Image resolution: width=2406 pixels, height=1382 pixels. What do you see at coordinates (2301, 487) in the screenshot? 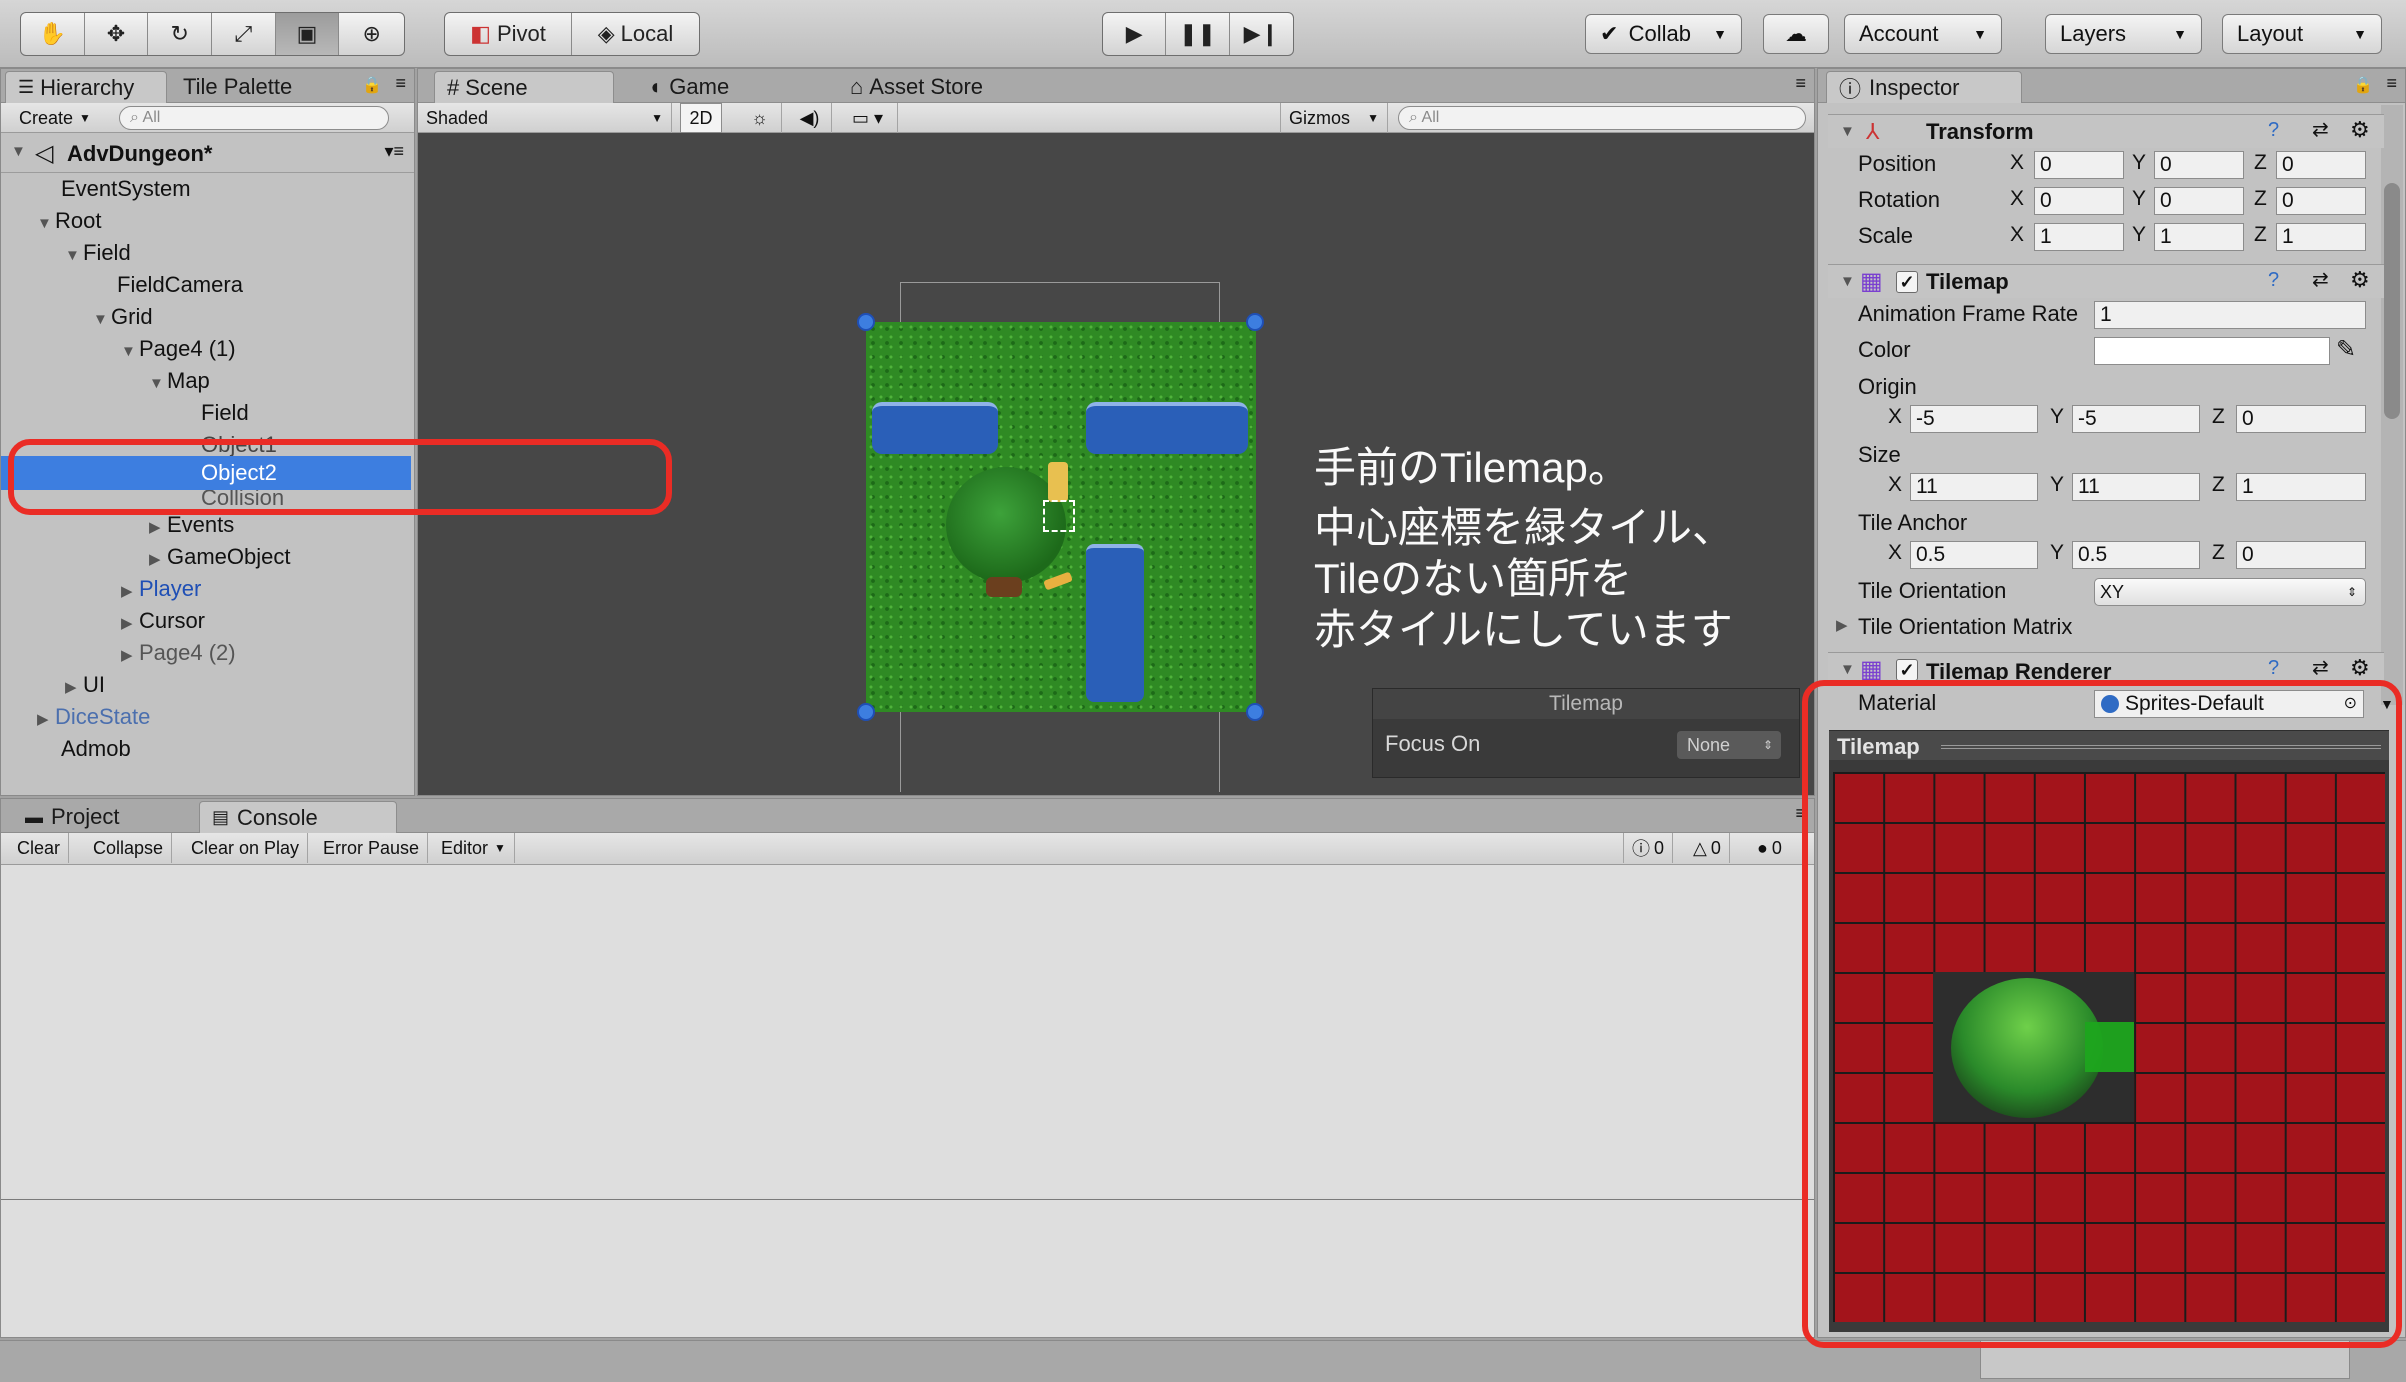
I see `size-z-field: 1` at bounding box center [2301, 487].